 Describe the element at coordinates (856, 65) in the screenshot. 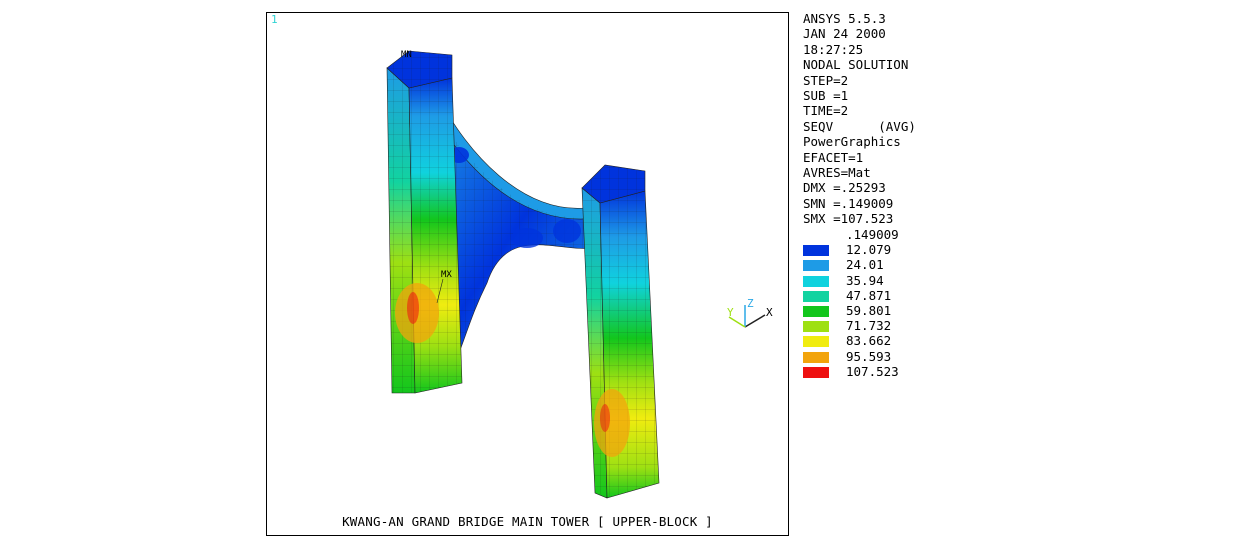

I see `info-line: NODAL SOLUTION` at that location.